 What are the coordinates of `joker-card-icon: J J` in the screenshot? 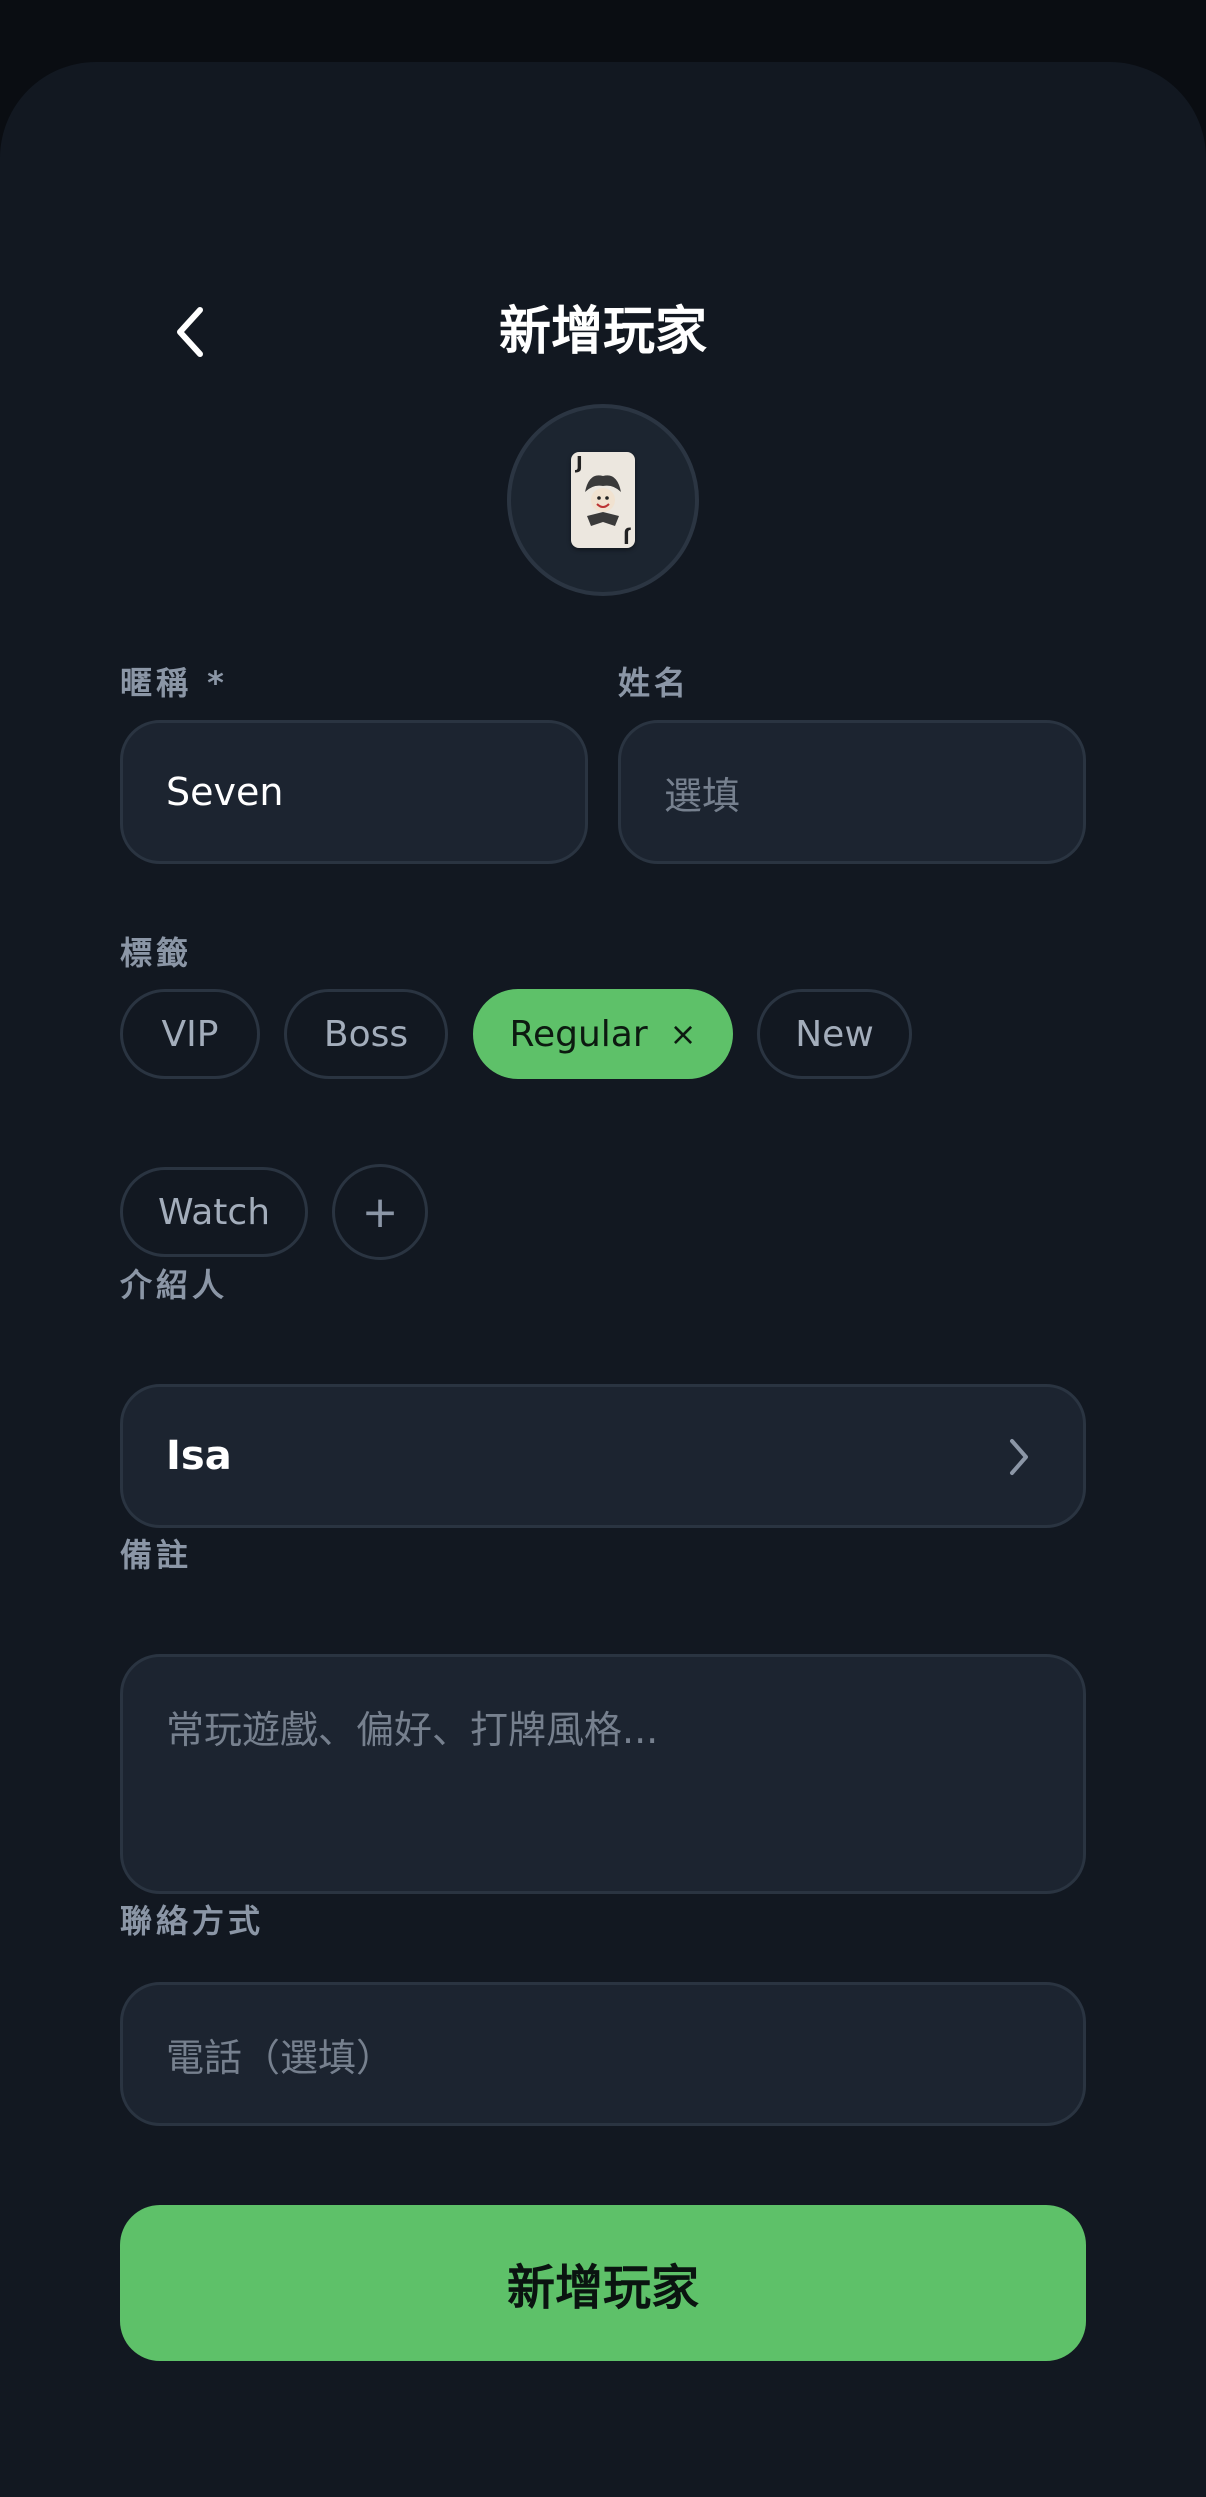 It's located at (603, 500).